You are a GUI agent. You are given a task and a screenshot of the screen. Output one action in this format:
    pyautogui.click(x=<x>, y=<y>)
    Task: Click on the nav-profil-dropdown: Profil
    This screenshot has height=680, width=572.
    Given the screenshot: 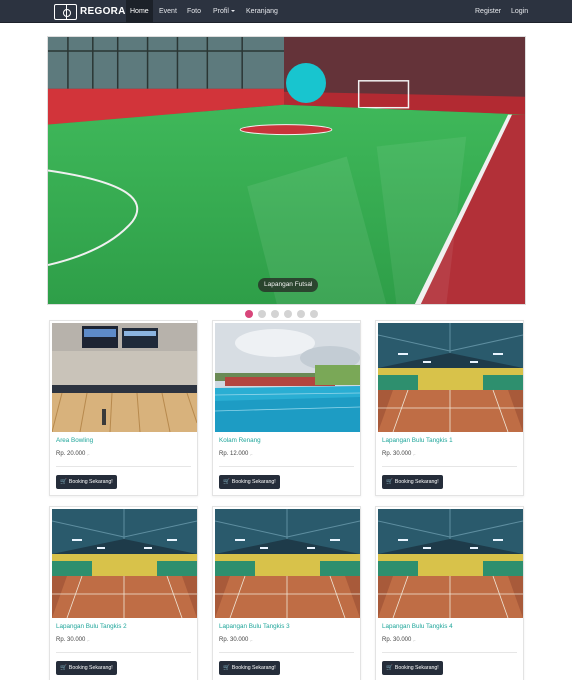 What is the action you would take?
    pyautogui.click(x=224, y=11)
    